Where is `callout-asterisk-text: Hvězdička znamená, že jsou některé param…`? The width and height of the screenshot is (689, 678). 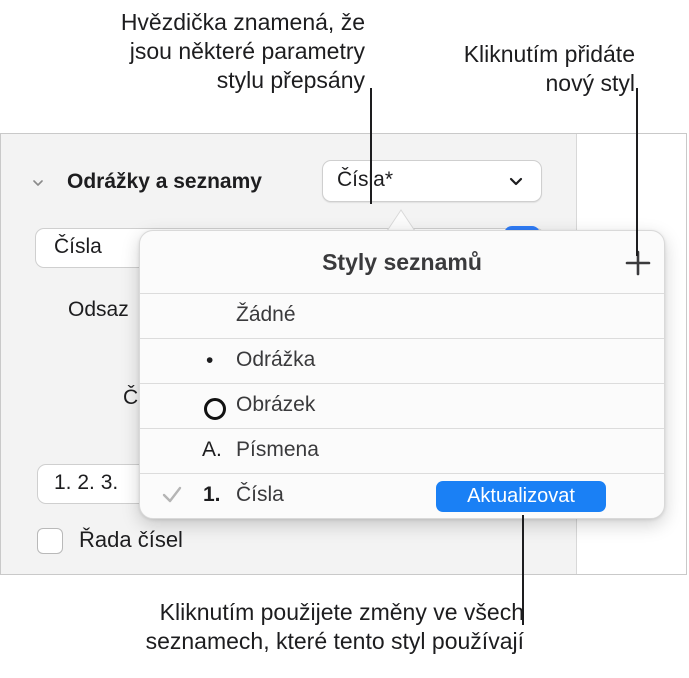
callout-asterisk-text: Hvězdička znamená, že jsou některé param… is located at coordinates (202, 51).